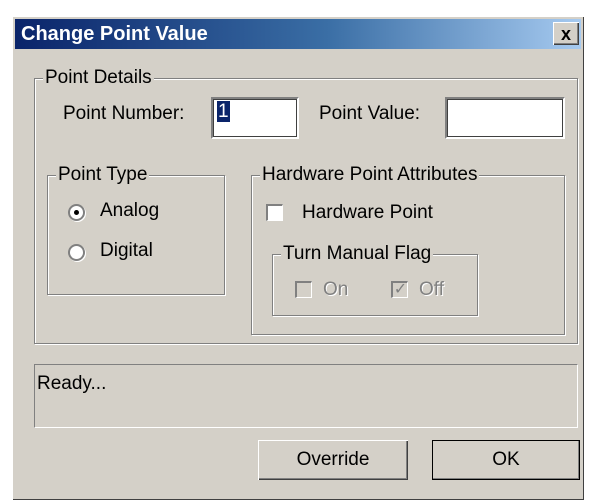  I want to click on point-details-legend: Point Details, so click(98, 78).